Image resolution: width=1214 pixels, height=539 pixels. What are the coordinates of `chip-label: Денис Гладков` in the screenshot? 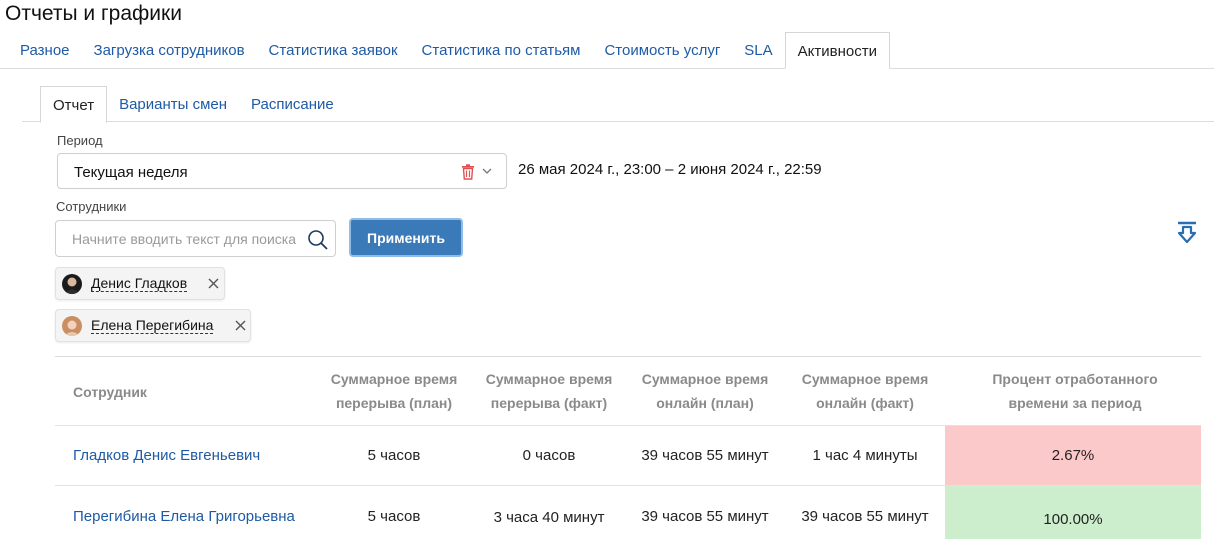 It's located at (139, 283).